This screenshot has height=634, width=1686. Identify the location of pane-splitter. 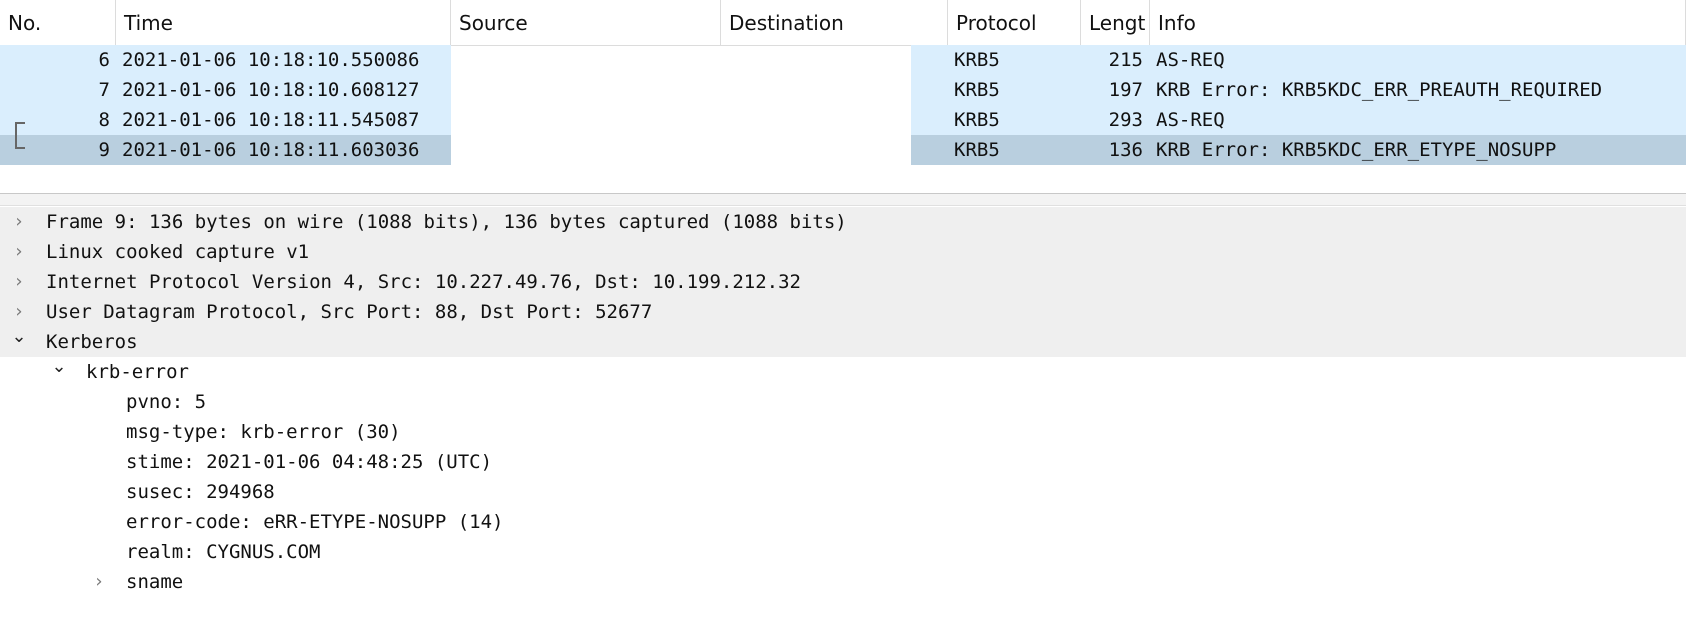
(843, 199).